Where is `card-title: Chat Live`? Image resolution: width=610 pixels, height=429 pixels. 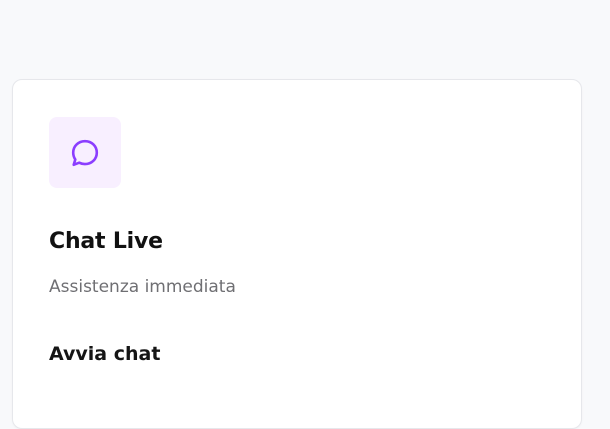
card-title: Chat Live is located at coordinates (106, 241).